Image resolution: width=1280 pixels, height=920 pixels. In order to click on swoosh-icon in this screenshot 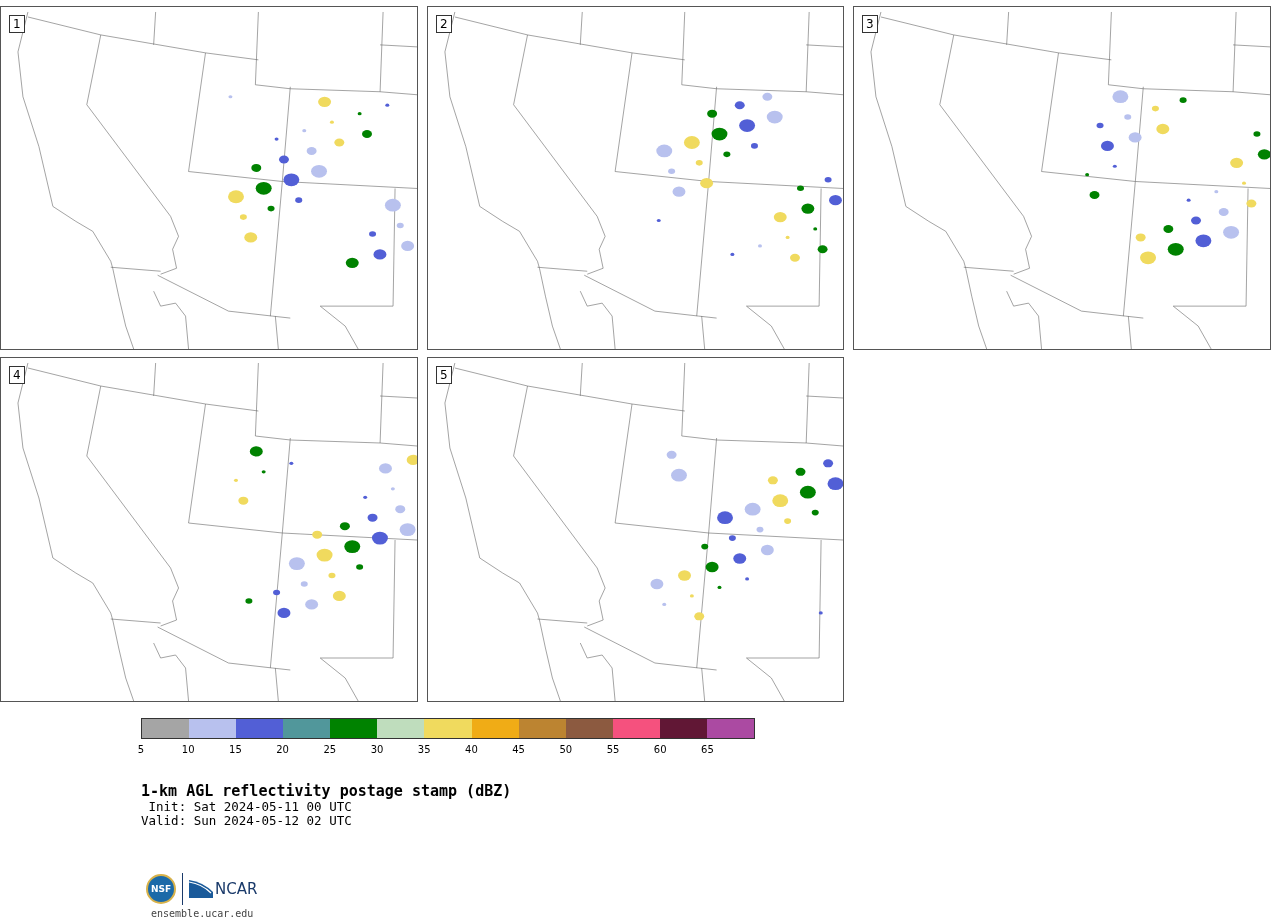, I will do `click(201, 889)`.